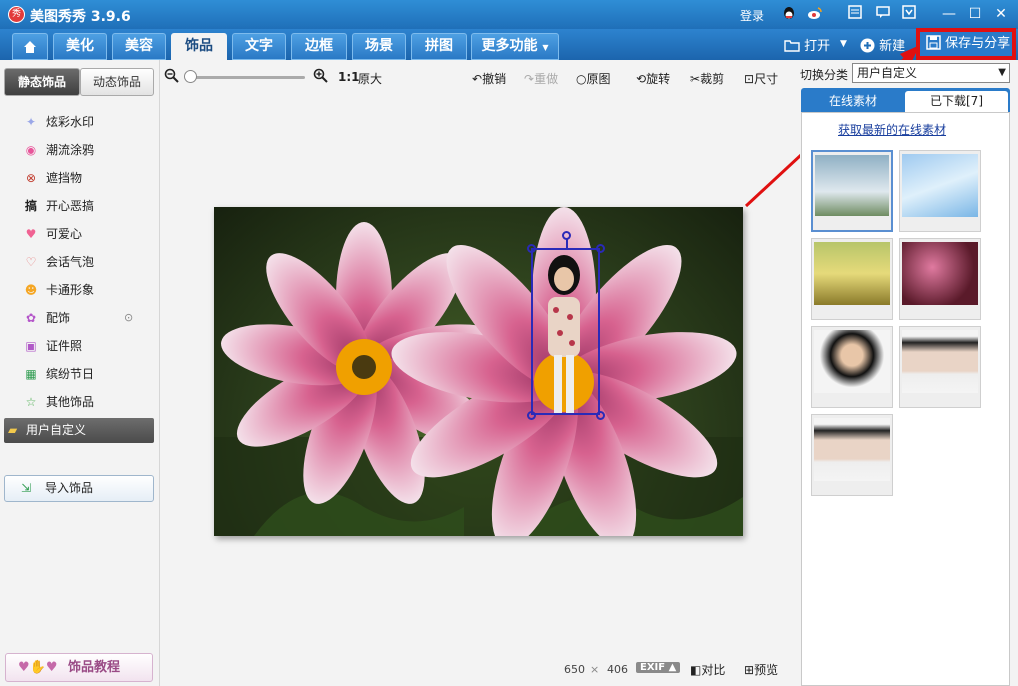 This screenshot has height=686, width=1018. I want to click on category-item: ✦ 炫彩水印, so click(58, 122).